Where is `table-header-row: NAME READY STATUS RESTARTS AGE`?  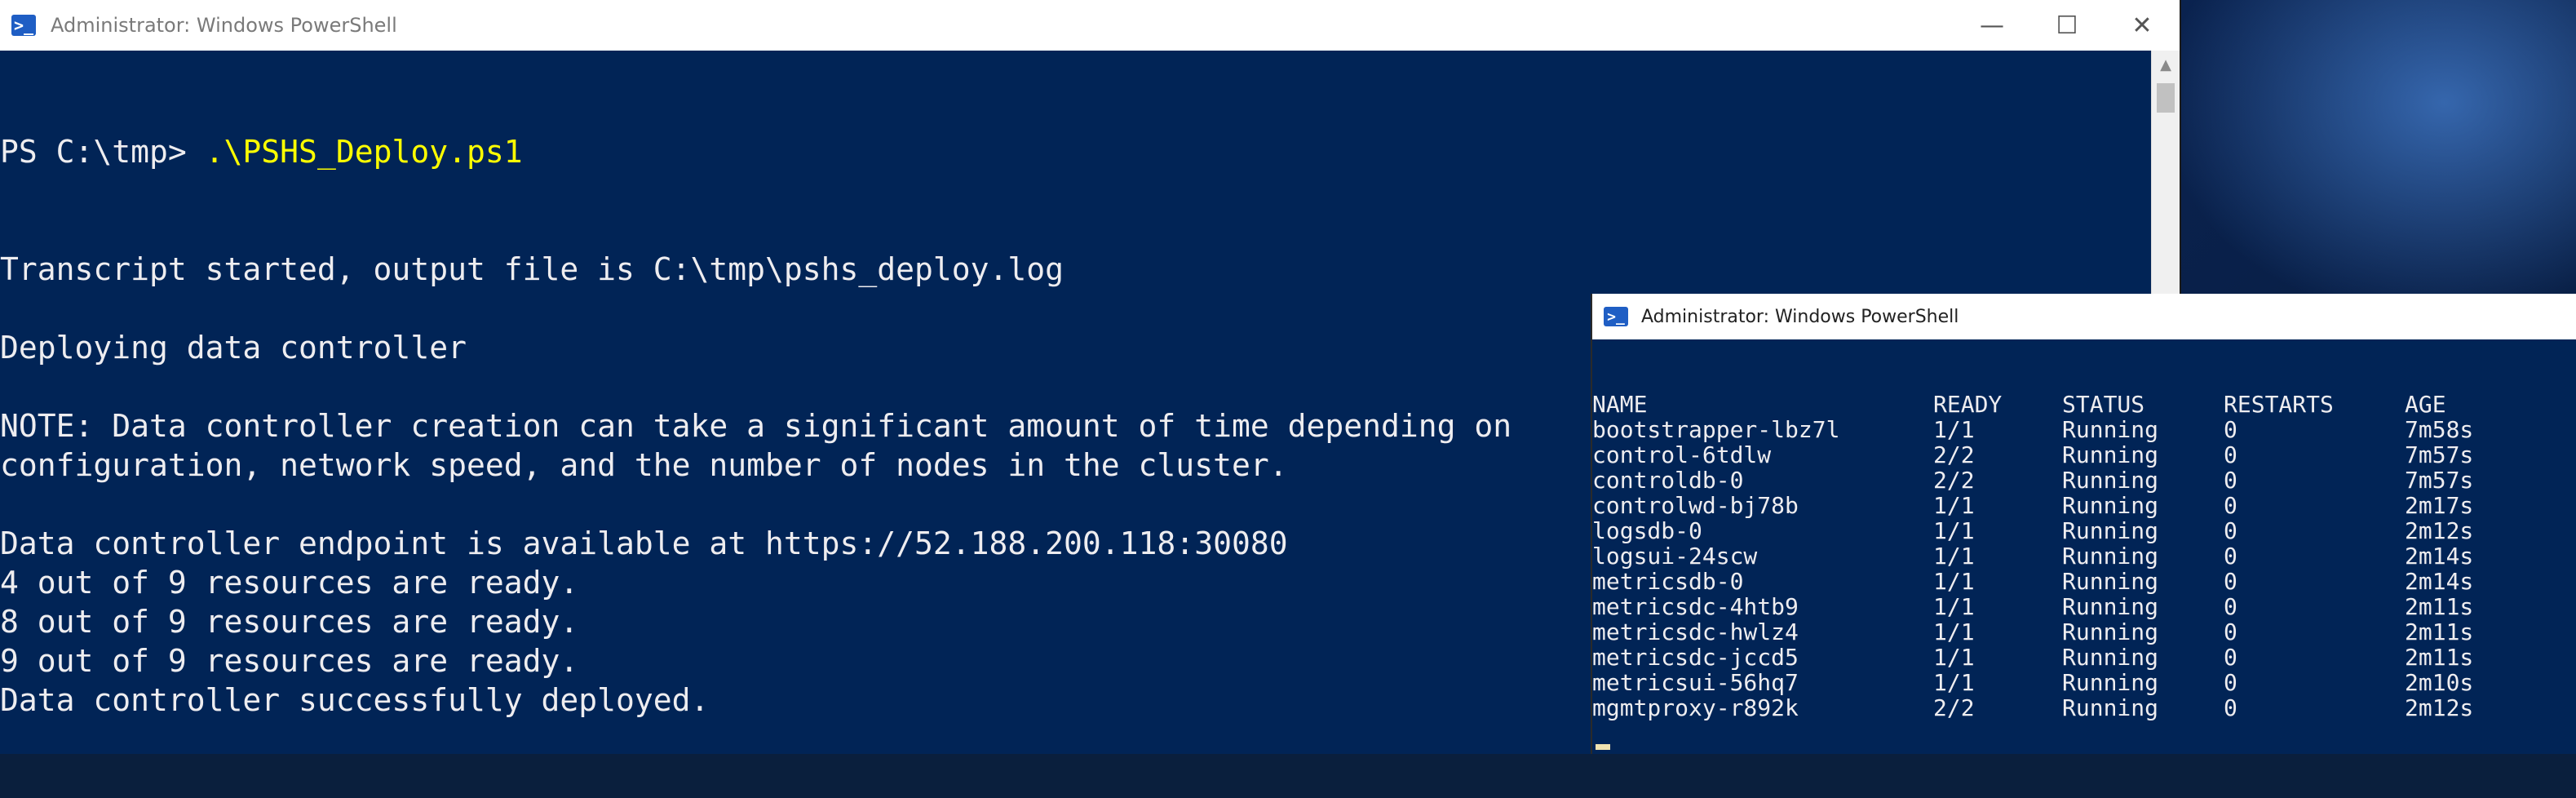 table-header-row: NAME READY STATUS RESTARTS AGE is located at coordinates (2072, 404).